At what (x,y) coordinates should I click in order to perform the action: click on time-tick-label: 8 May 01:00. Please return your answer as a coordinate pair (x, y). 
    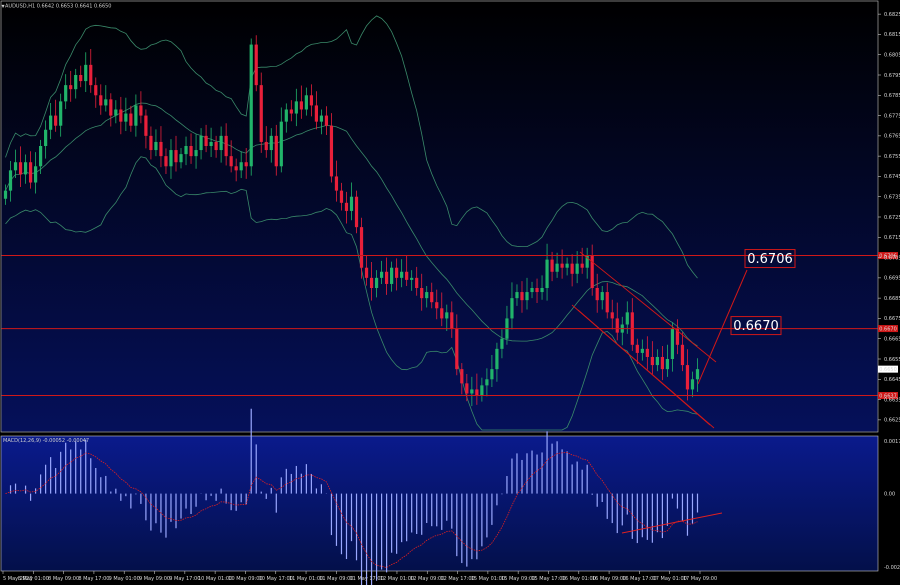
    Looking at the image, I should click on (33, 579).